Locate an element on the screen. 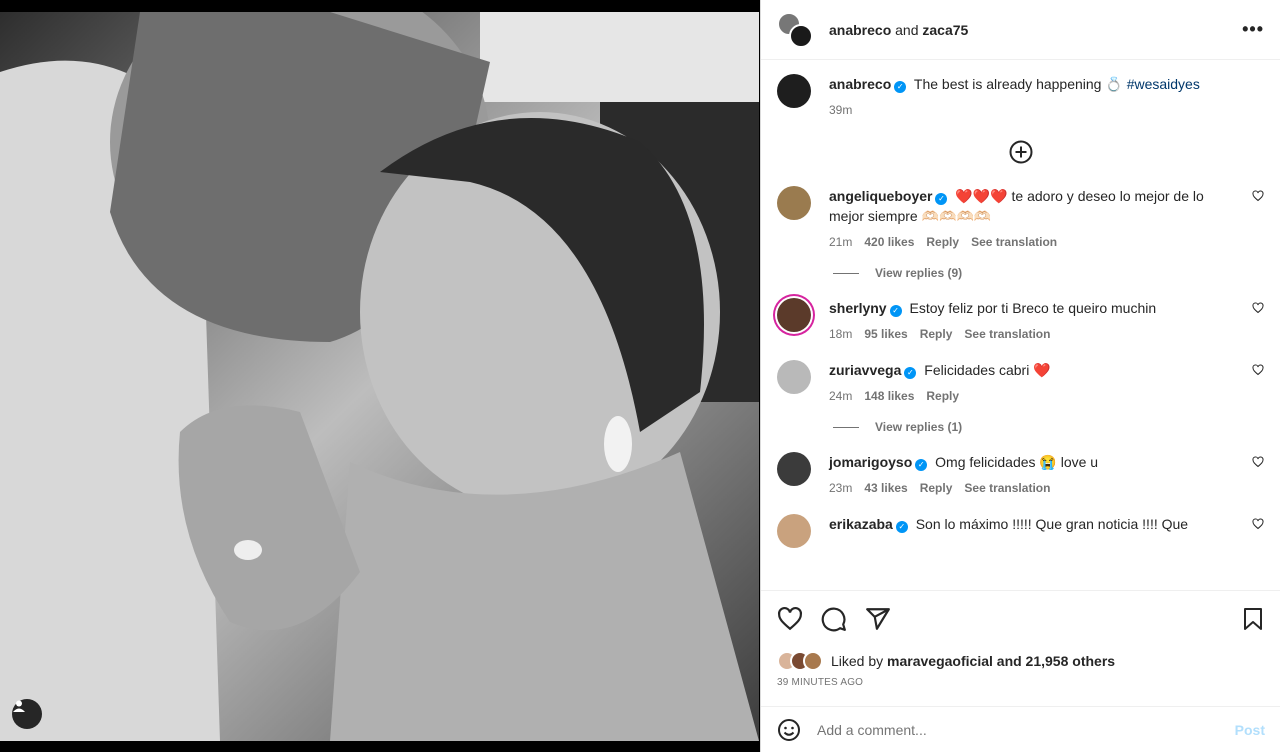 The width and height of the screenshot is (1280, 752). comment-time: 24m is located at coordinates (841, 396).